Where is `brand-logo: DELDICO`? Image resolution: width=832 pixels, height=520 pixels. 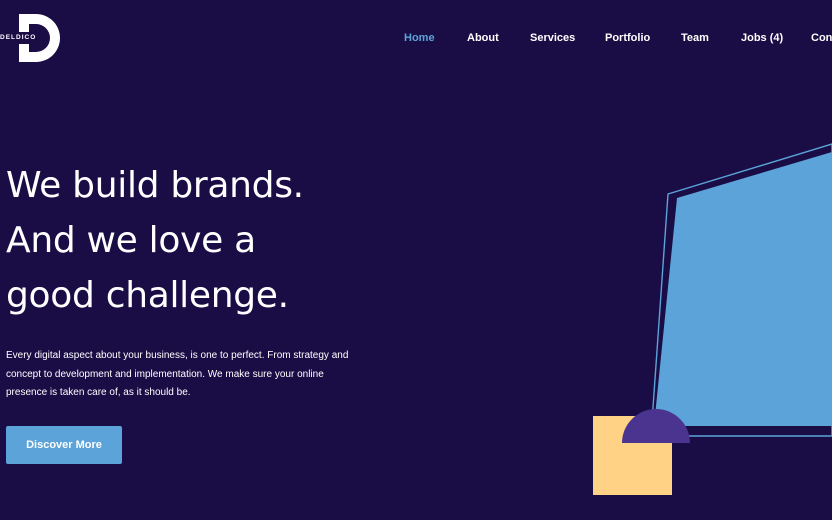
brand-logo: DELDICO is located at coordinates (32, 38).